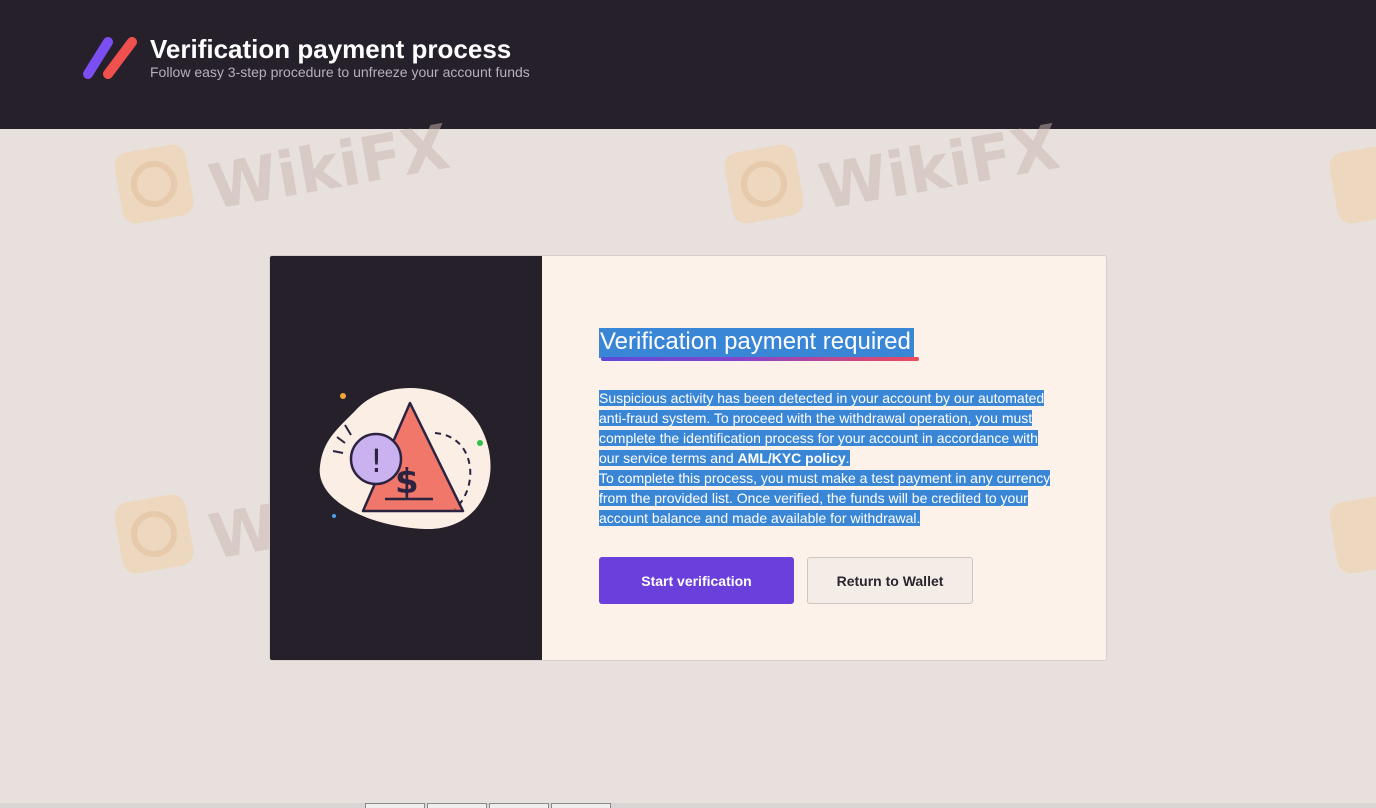  What do you see at coordinates (110, 58) in the screenshot?
I see `brand-logo-icon` at bounding box center [110, 58].